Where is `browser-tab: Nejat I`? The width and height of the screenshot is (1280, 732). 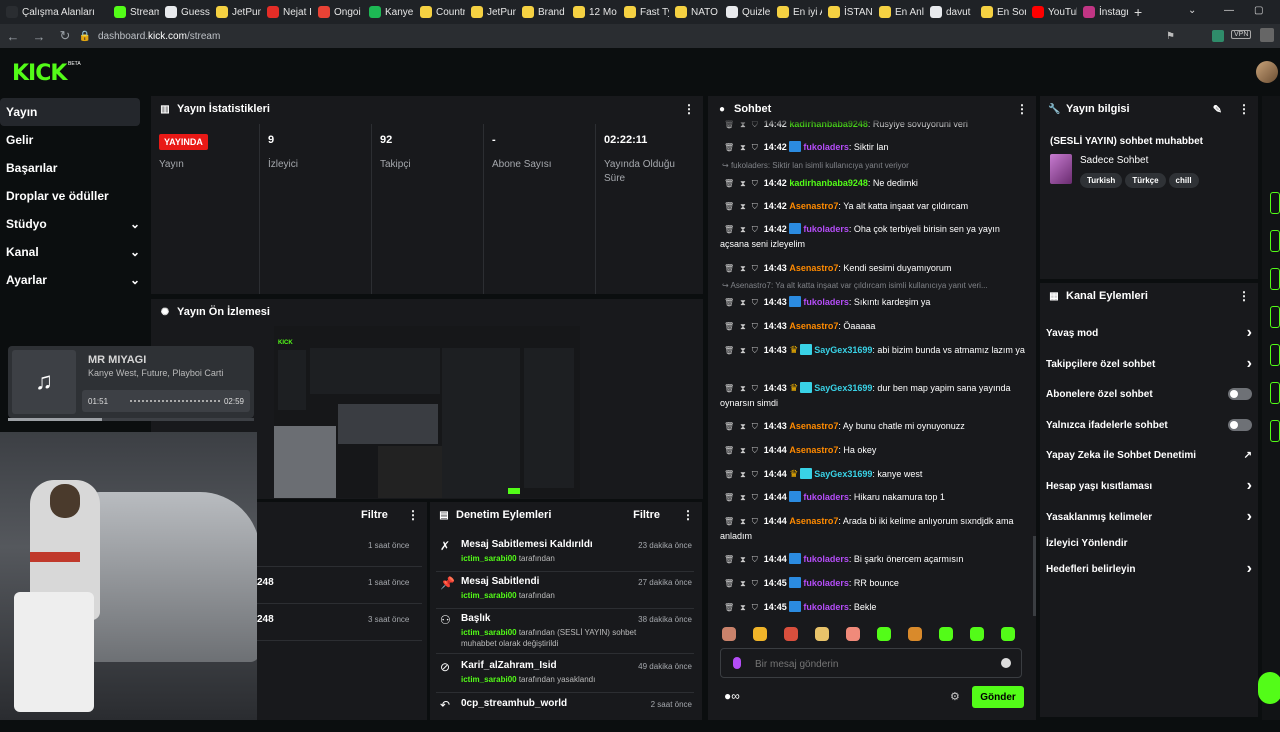 browser-tab: Nejat I is located at coordinates (286, 12).